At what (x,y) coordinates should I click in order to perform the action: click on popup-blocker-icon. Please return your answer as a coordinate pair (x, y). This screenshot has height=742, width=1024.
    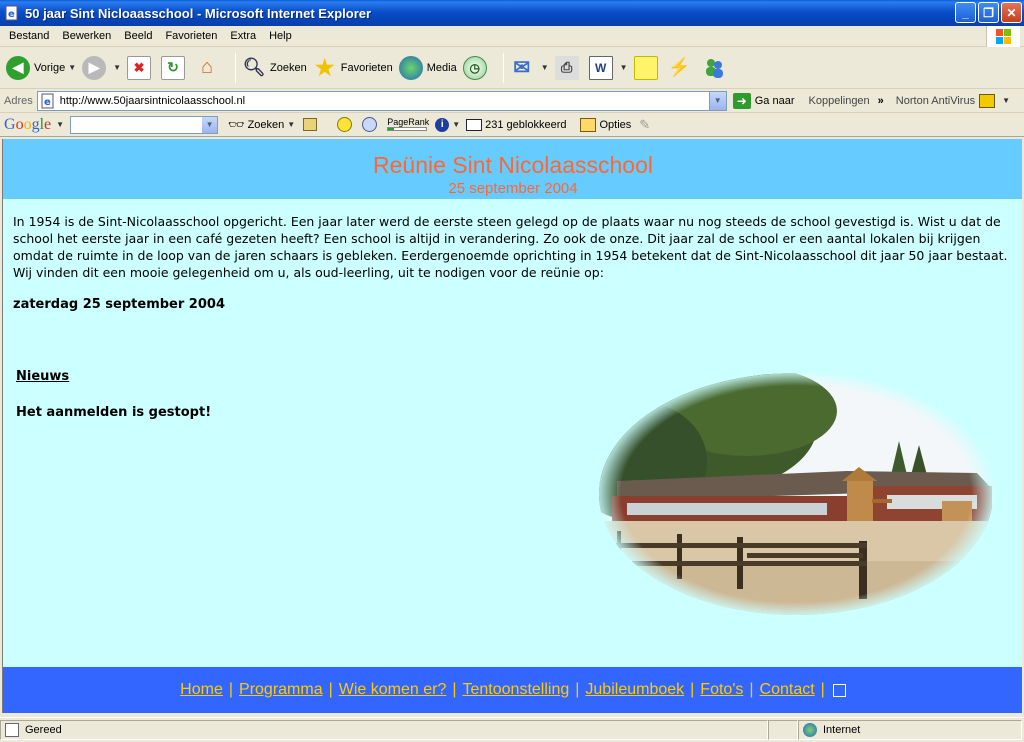
    Looking at the image, I should click on (474, 124).